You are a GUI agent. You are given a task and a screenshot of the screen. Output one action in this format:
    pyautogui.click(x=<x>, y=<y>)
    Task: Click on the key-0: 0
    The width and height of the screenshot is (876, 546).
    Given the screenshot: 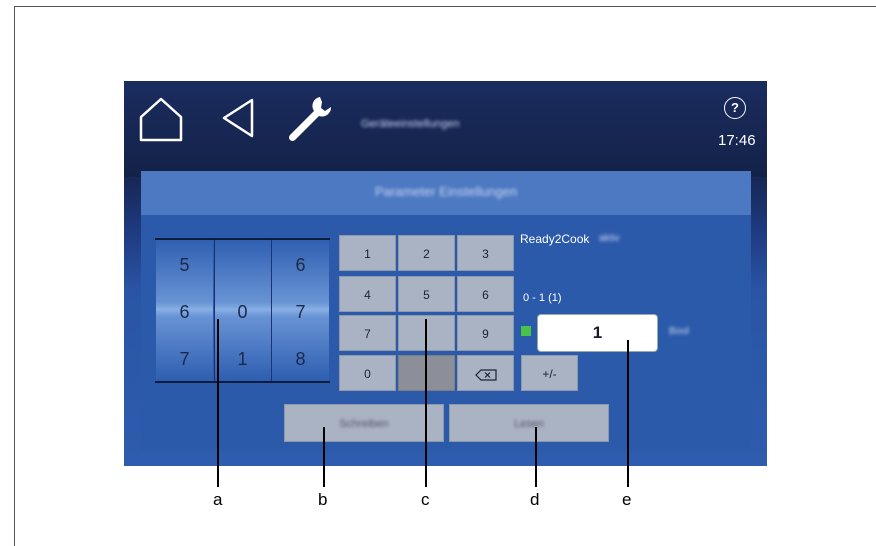 What is the action you would take?
    pyautogui.click(x=367, y=373)
    